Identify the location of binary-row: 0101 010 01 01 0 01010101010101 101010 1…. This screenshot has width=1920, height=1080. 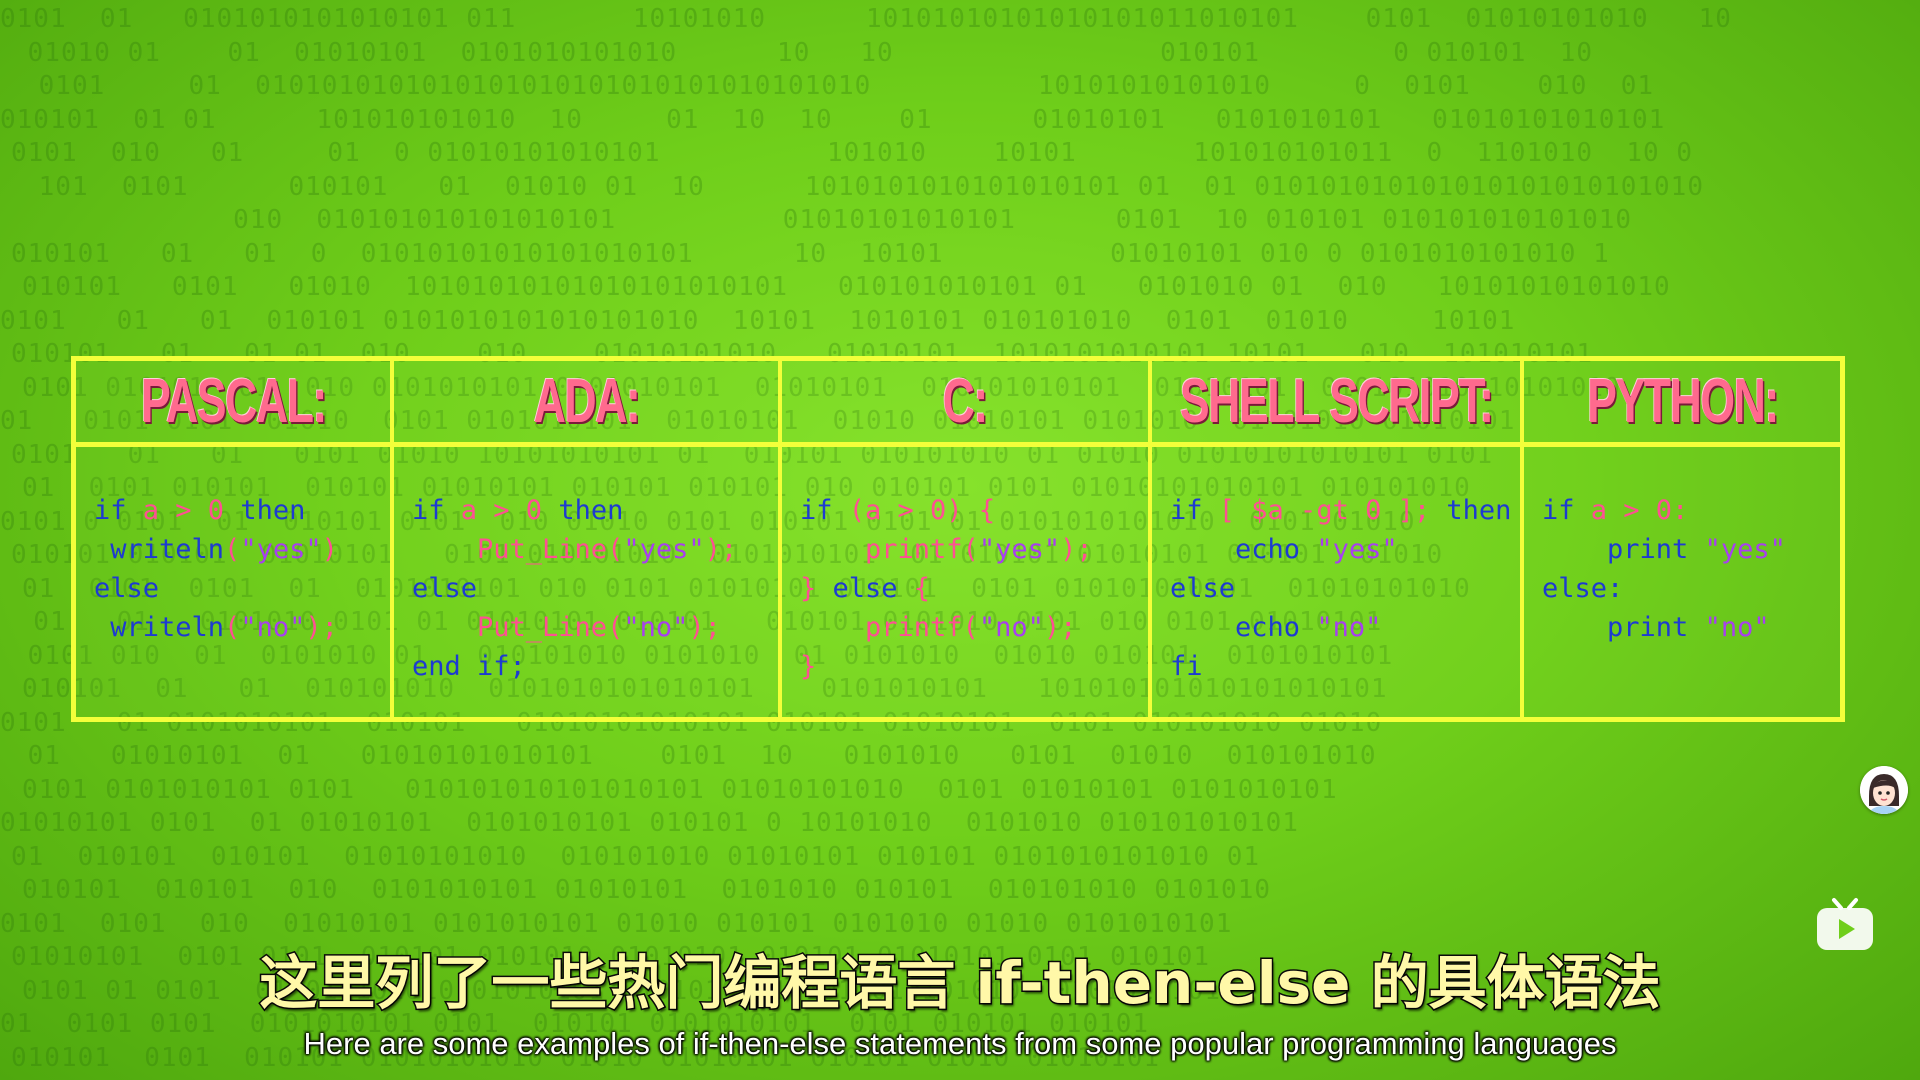
(852, 153).